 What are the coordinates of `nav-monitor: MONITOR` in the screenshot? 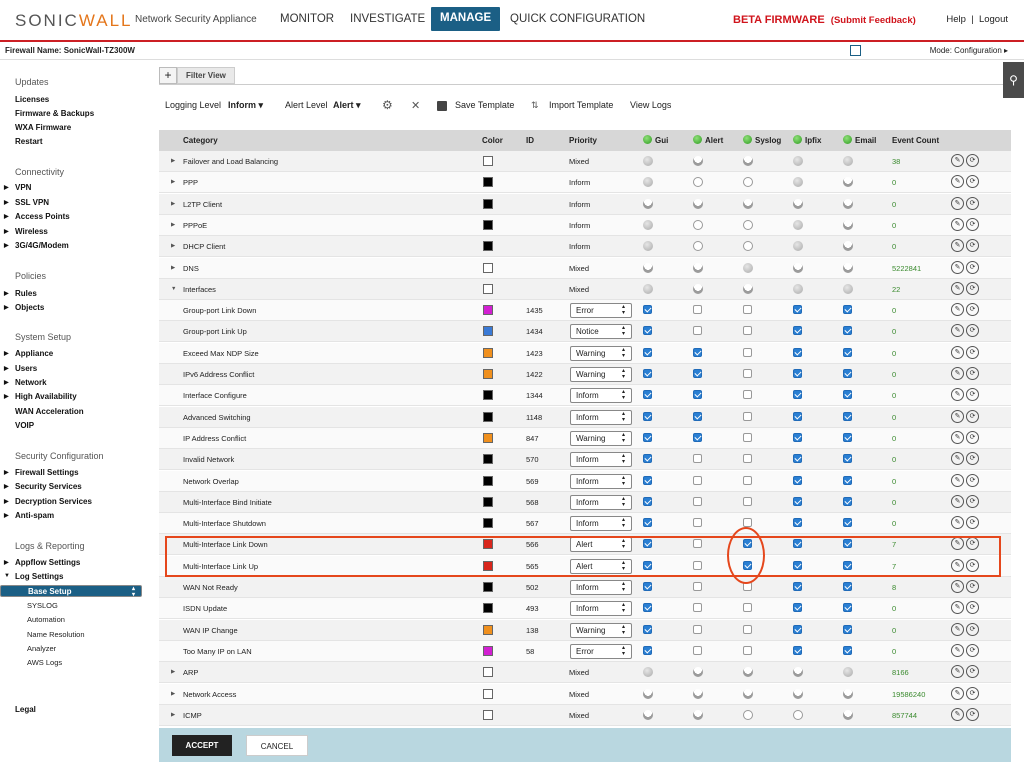 It's located at (307, 19).